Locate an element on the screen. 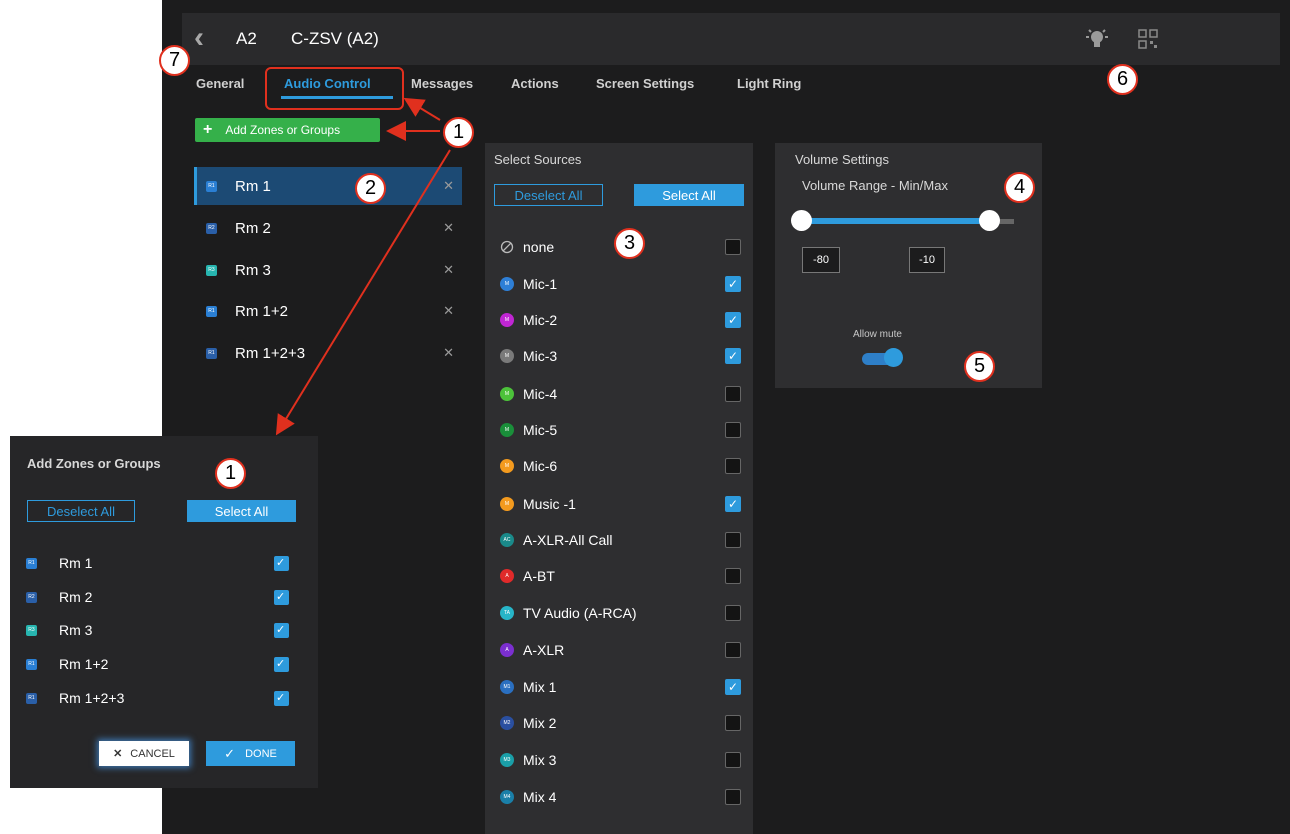 The height and width of the screenshot is (834, 1290). callout-marker: 4 is located at coordinates (1019, 187).